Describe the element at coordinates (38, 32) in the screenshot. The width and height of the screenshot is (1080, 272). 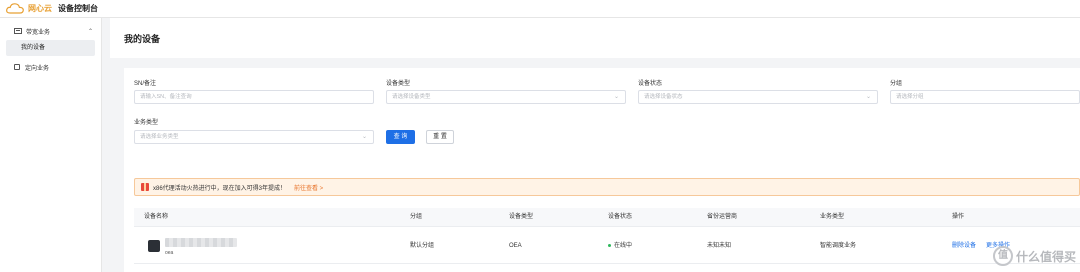
I see `sidebar-group-label: 带宽业务` at that location.